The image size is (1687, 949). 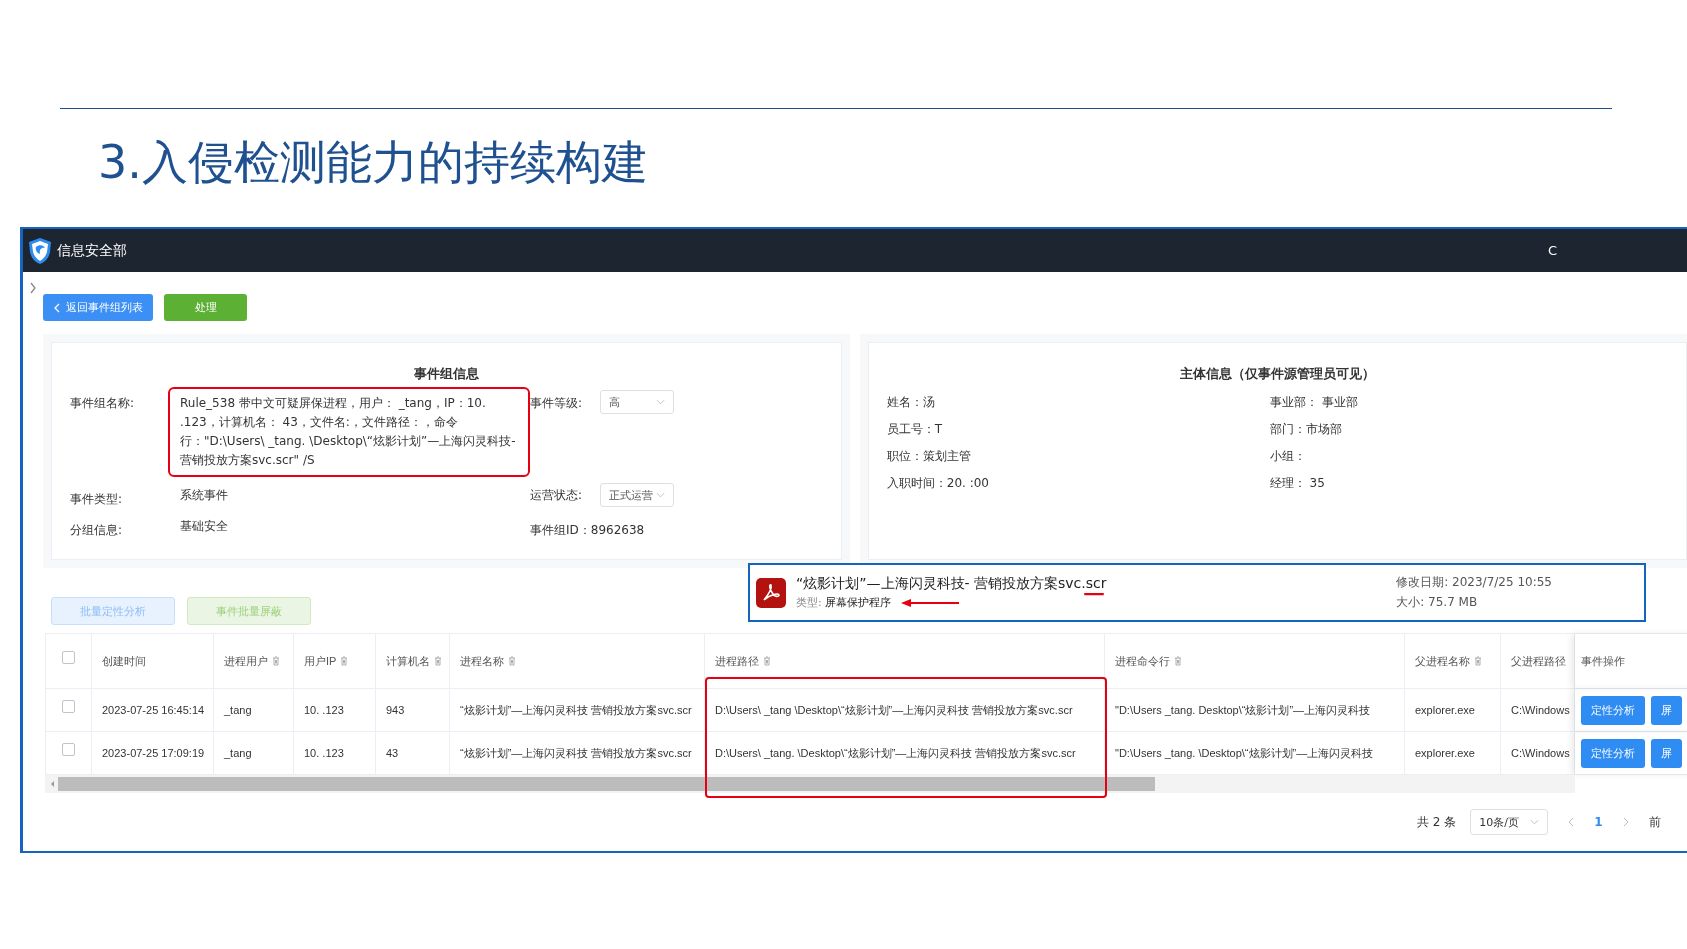 What do you see at coordinates (204, 495) in the screenshot?
I see `field-value: 系统事件` at bounding box center [204, 495].